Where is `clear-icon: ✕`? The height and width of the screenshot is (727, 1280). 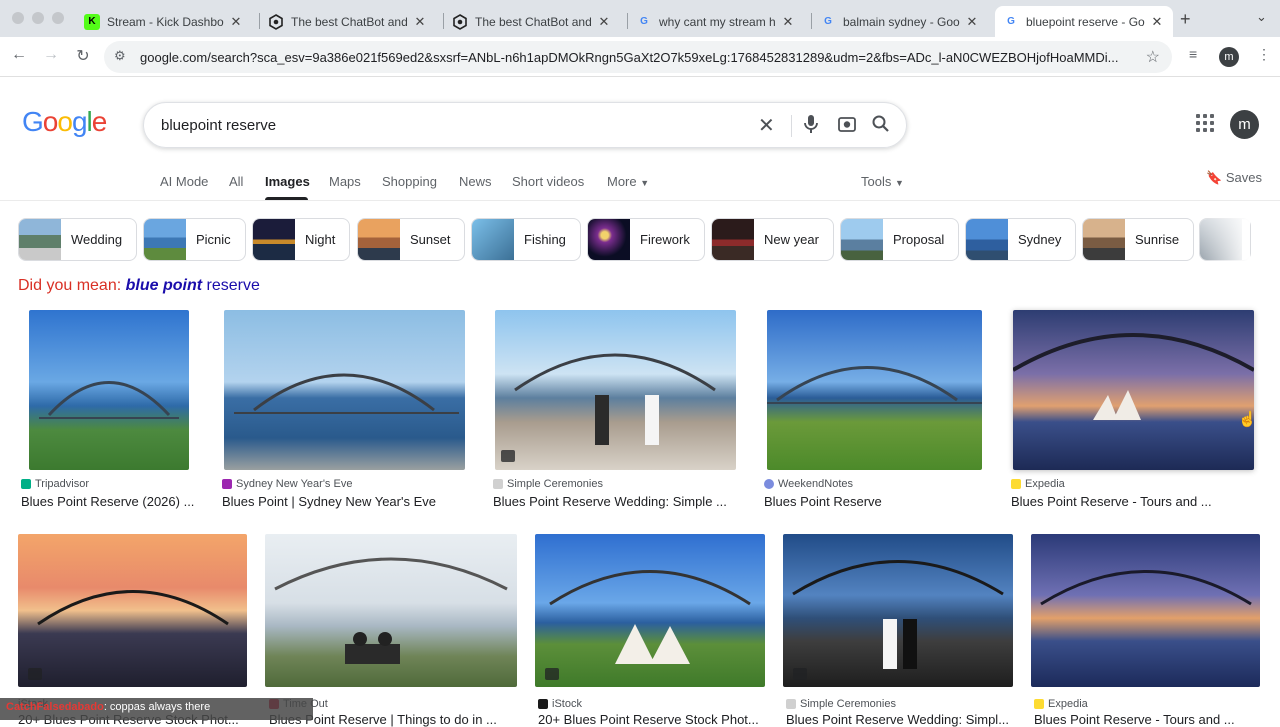
clear-icon: ✕ is located at coordinates (766, 125).